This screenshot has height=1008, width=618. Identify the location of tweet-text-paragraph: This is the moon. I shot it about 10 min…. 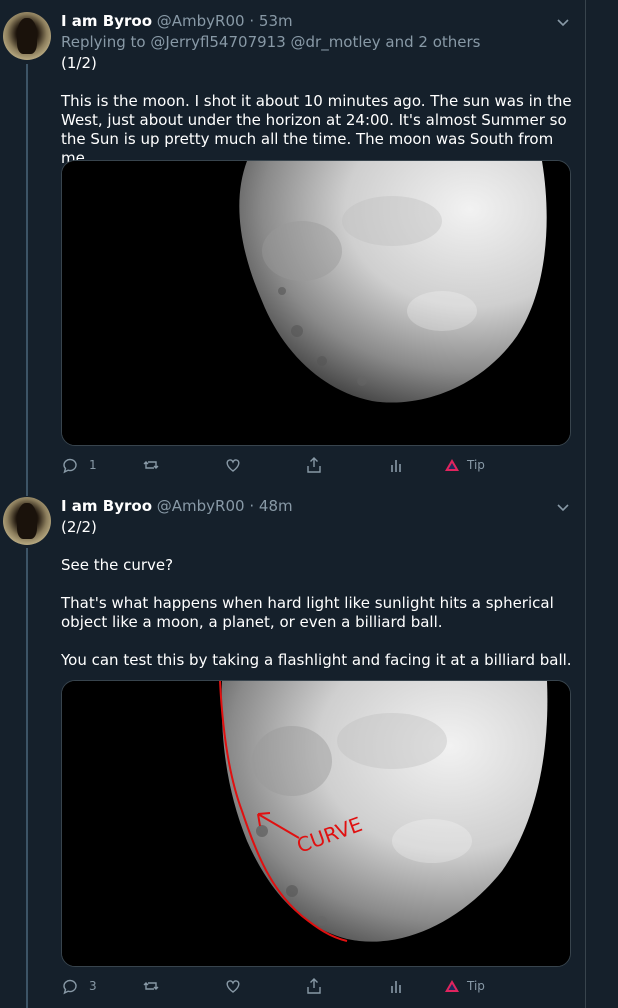
(316, 129).